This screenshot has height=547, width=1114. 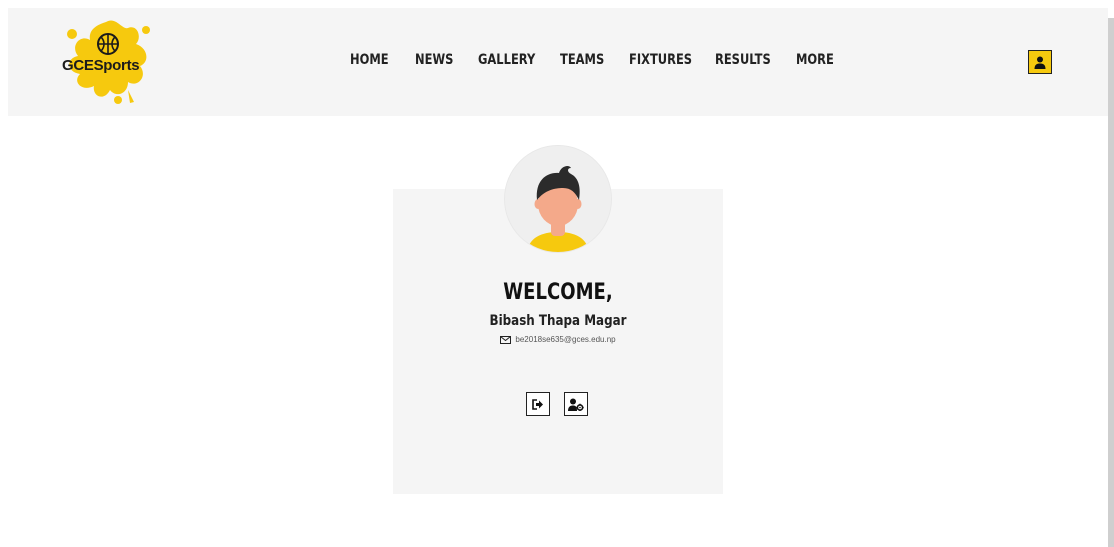 What do you see at coordinates (558, 321) in the screenshot?
I see `user-name: Bibash Thapa Magar` at bounding box center [558, 321].